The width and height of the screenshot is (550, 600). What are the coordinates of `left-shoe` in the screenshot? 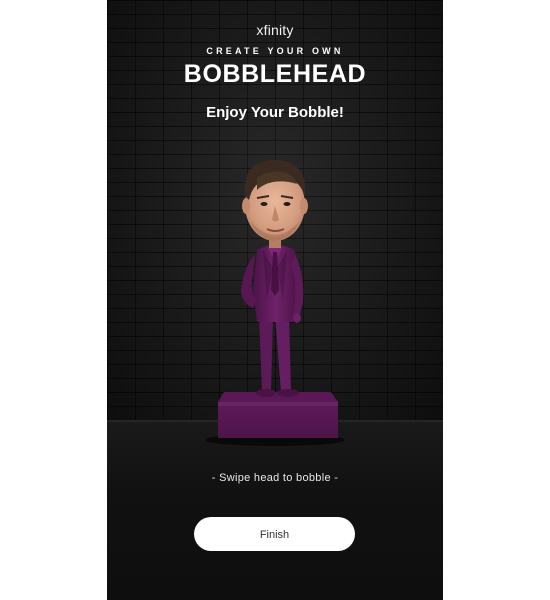 It's located at (266, 393).